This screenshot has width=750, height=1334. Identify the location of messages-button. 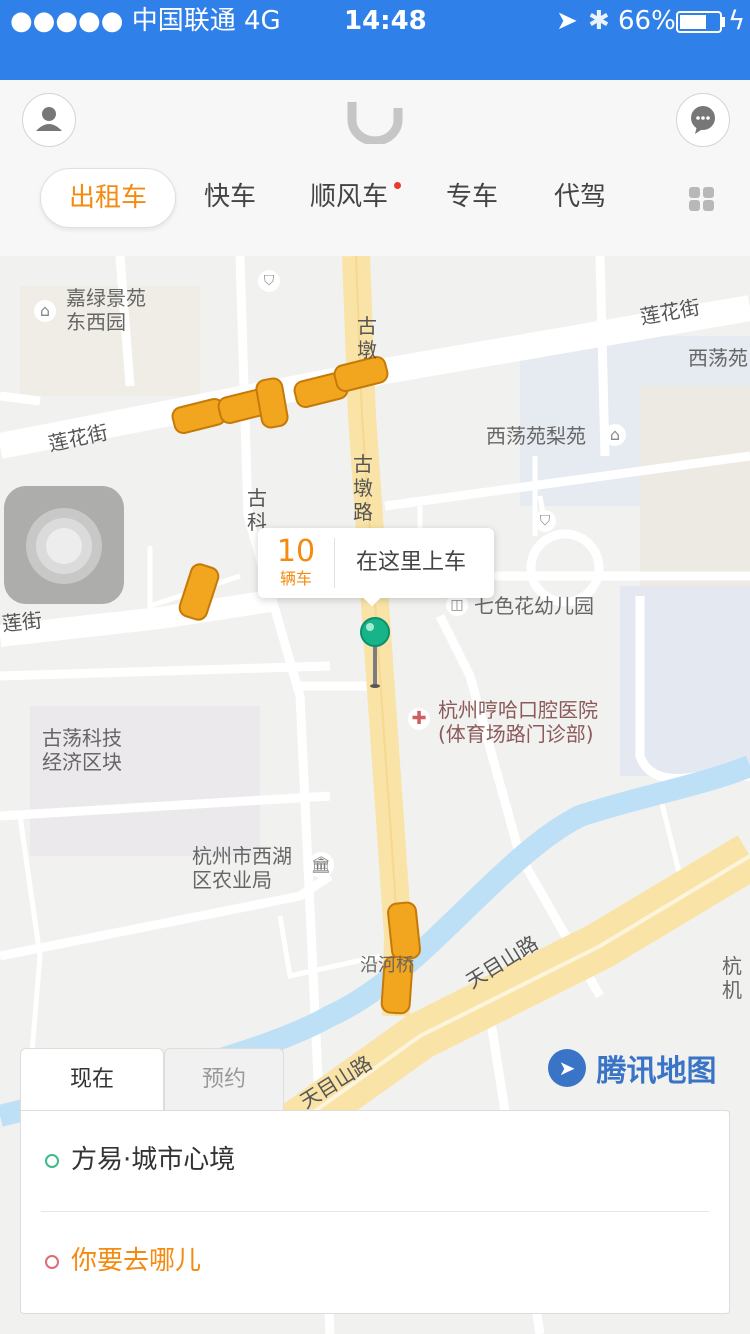
(703, 120).